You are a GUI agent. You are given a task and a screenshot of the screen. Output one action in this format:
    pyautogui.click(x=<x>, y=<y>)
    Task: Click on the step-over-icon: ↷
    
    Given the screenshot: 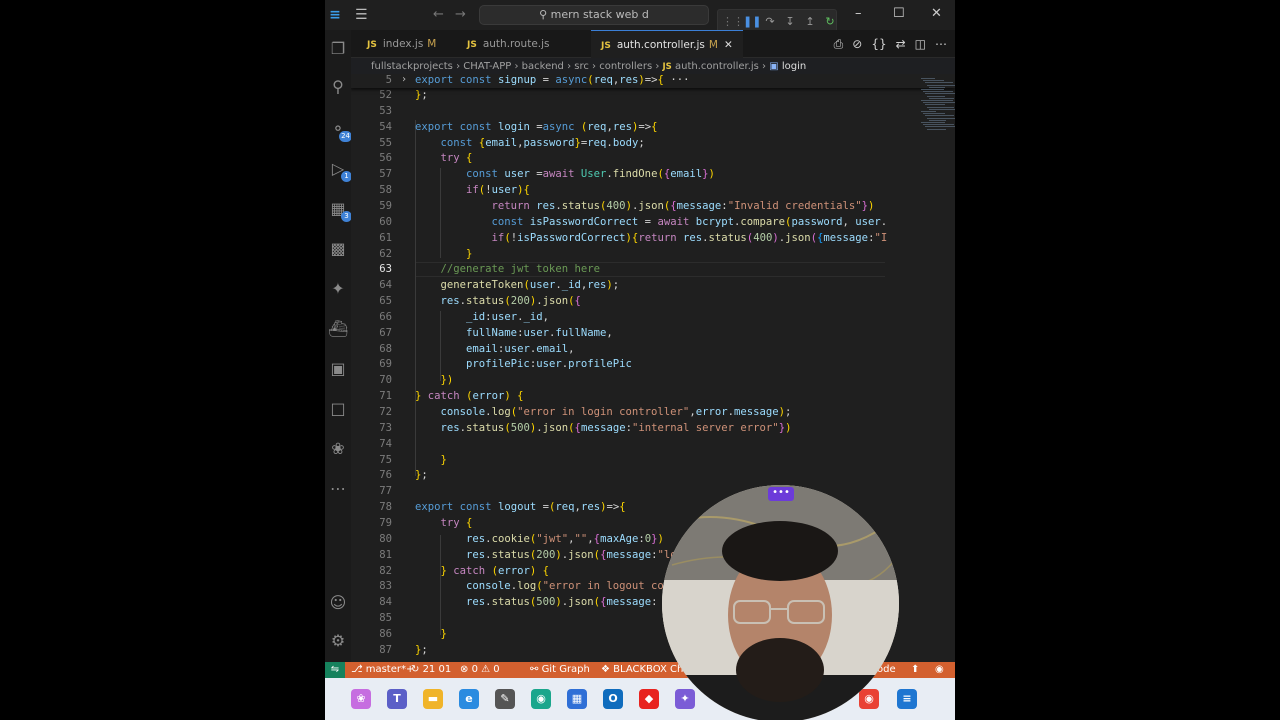 What is the action you would take?
    pyautogui.click(x=770, y=21)
    